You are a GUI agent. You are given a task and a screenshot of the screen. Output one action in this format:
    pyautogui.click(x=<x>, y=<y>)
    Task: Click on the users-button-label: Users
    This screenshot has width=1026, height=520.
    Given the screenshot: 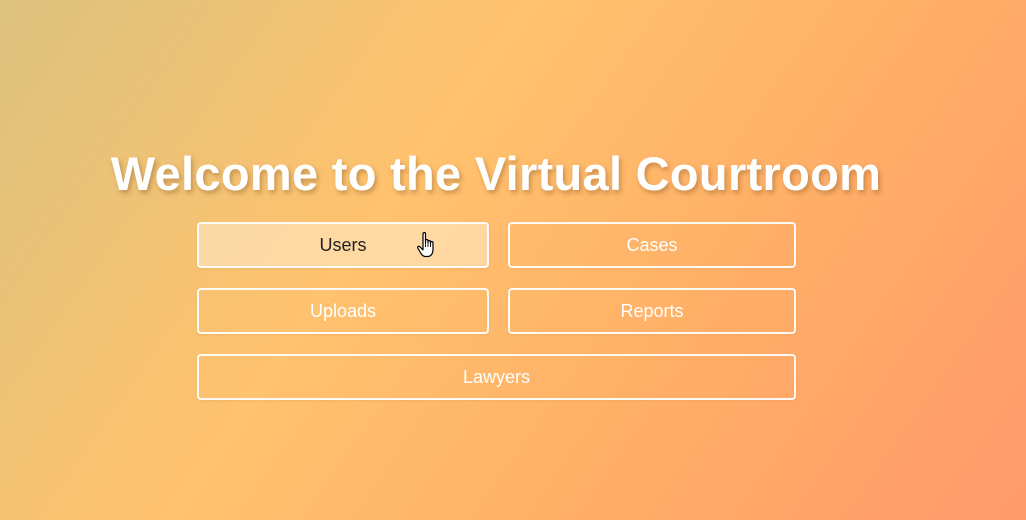 What is the action you would take?
    pyautogui.click(x=343, y=244)
    